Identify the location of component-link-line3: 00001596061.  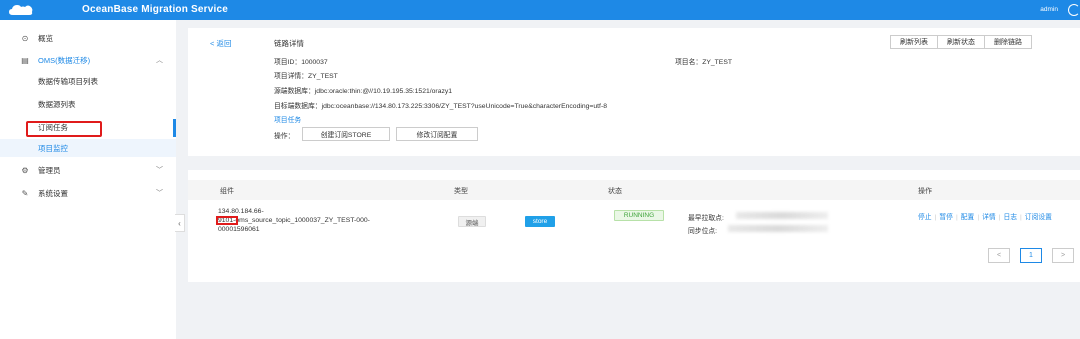
(239, 229).